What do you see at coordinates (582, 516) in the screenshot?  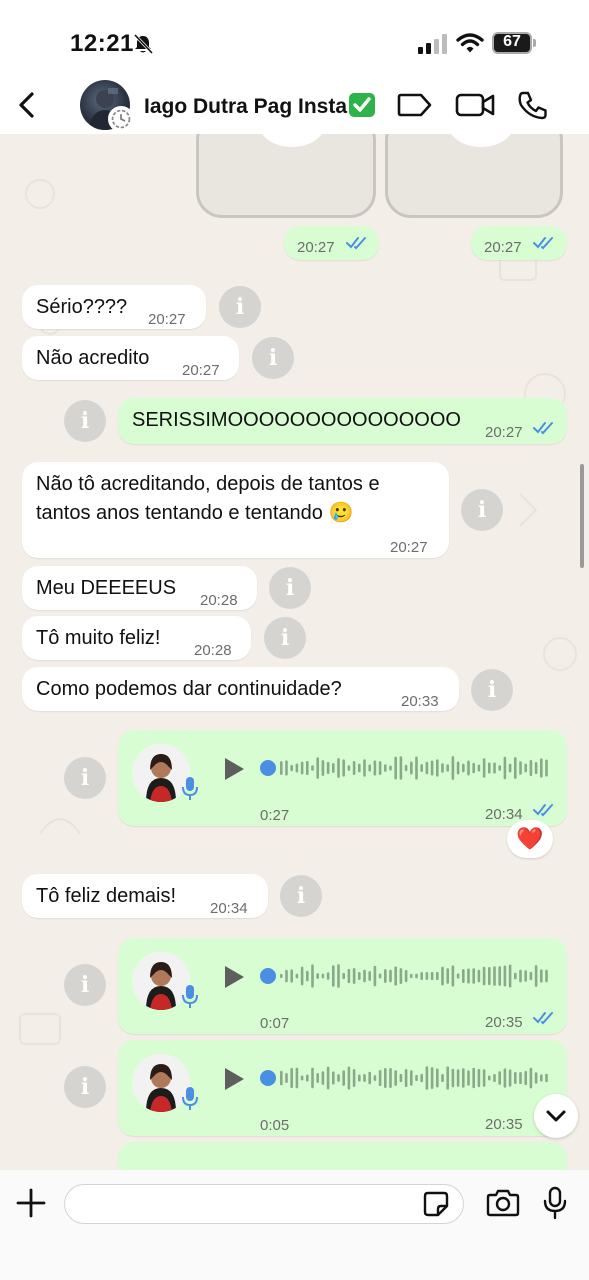 I see `scrollbar` at bounding box center [582, 516].